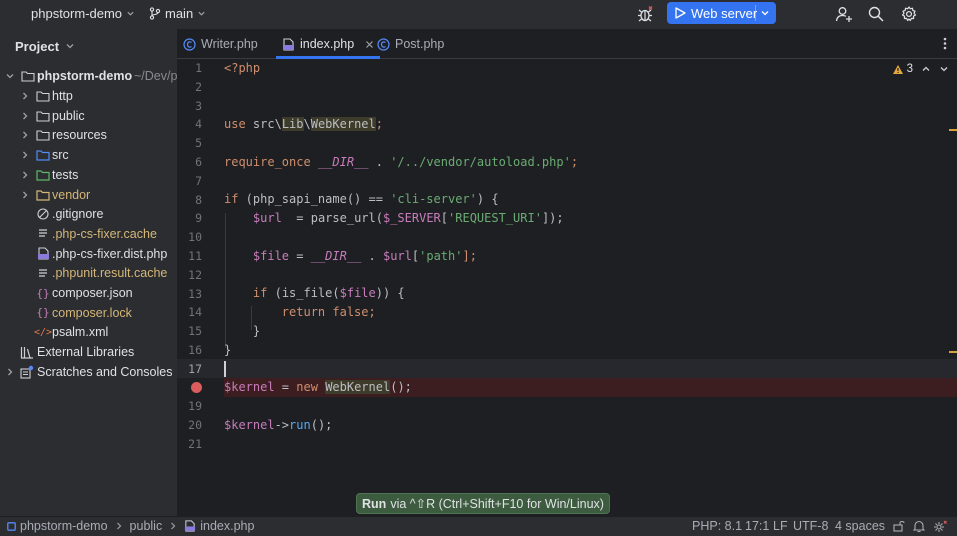  What do you see at coordinates (314, 293) in the screenshot?
I see `code-line-13: if (is_file($file)) {` at bounding box center [314, 293].